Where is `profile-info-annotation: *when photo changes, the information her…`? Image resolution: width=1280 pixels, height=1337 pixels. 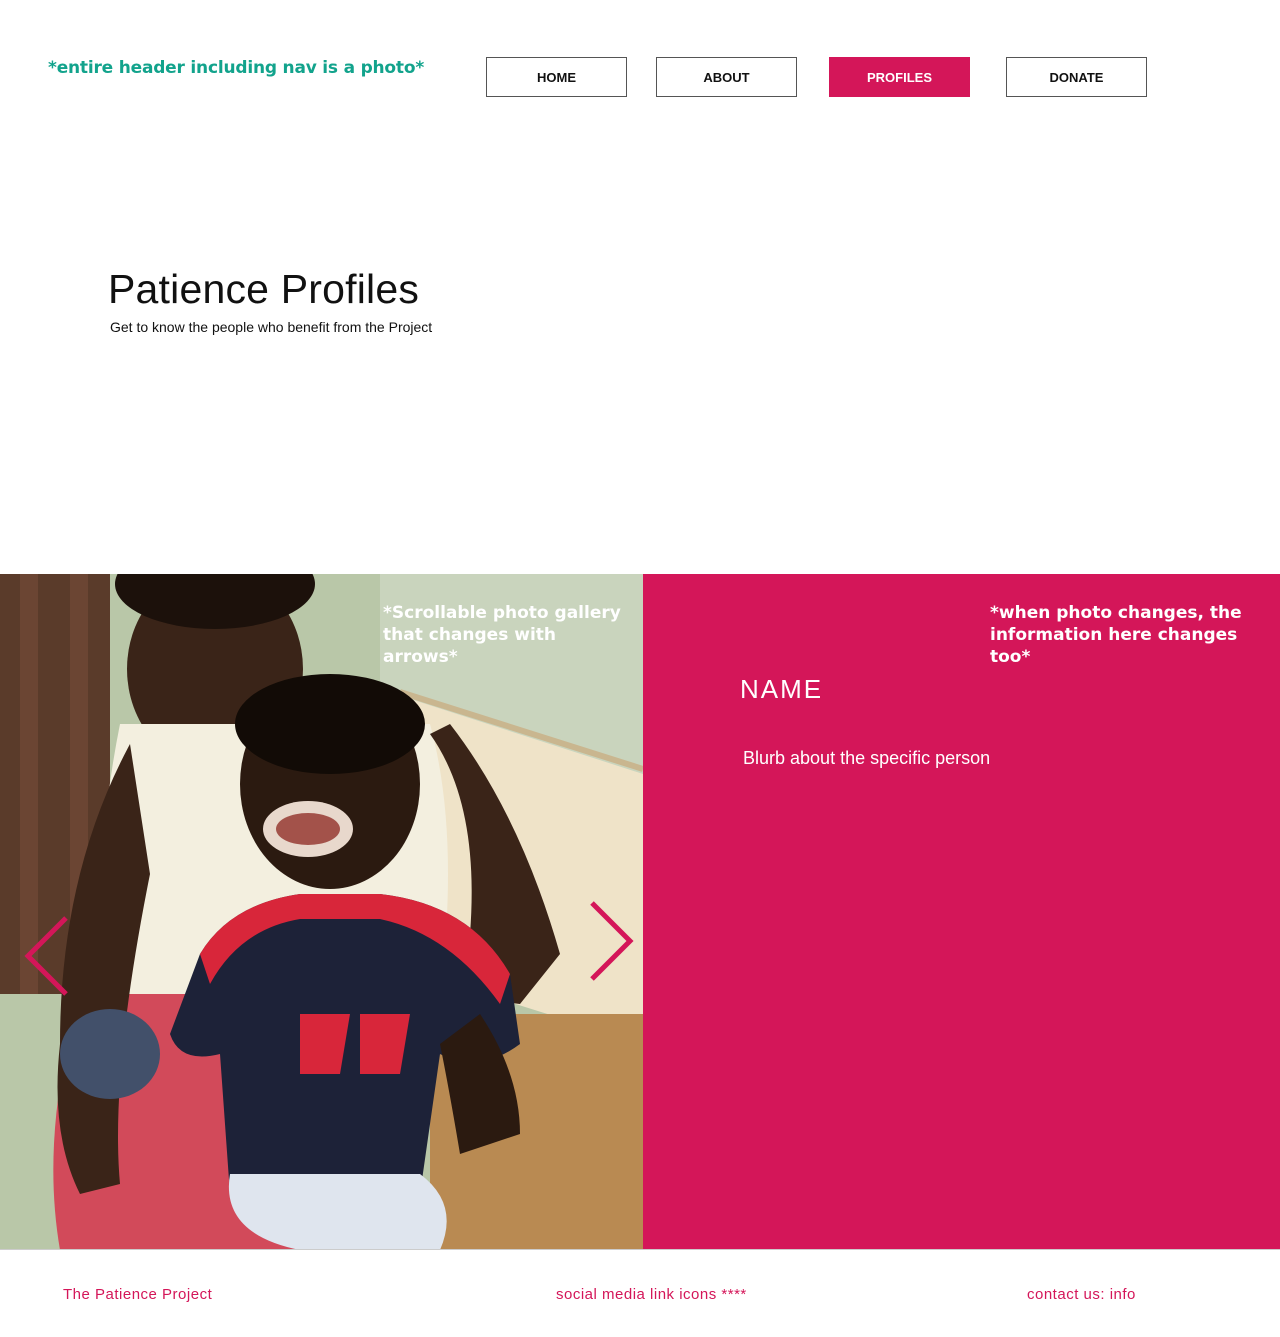
profile-info-annotation: *when photo changes, the information her… is located at coordinates (1116, 635).